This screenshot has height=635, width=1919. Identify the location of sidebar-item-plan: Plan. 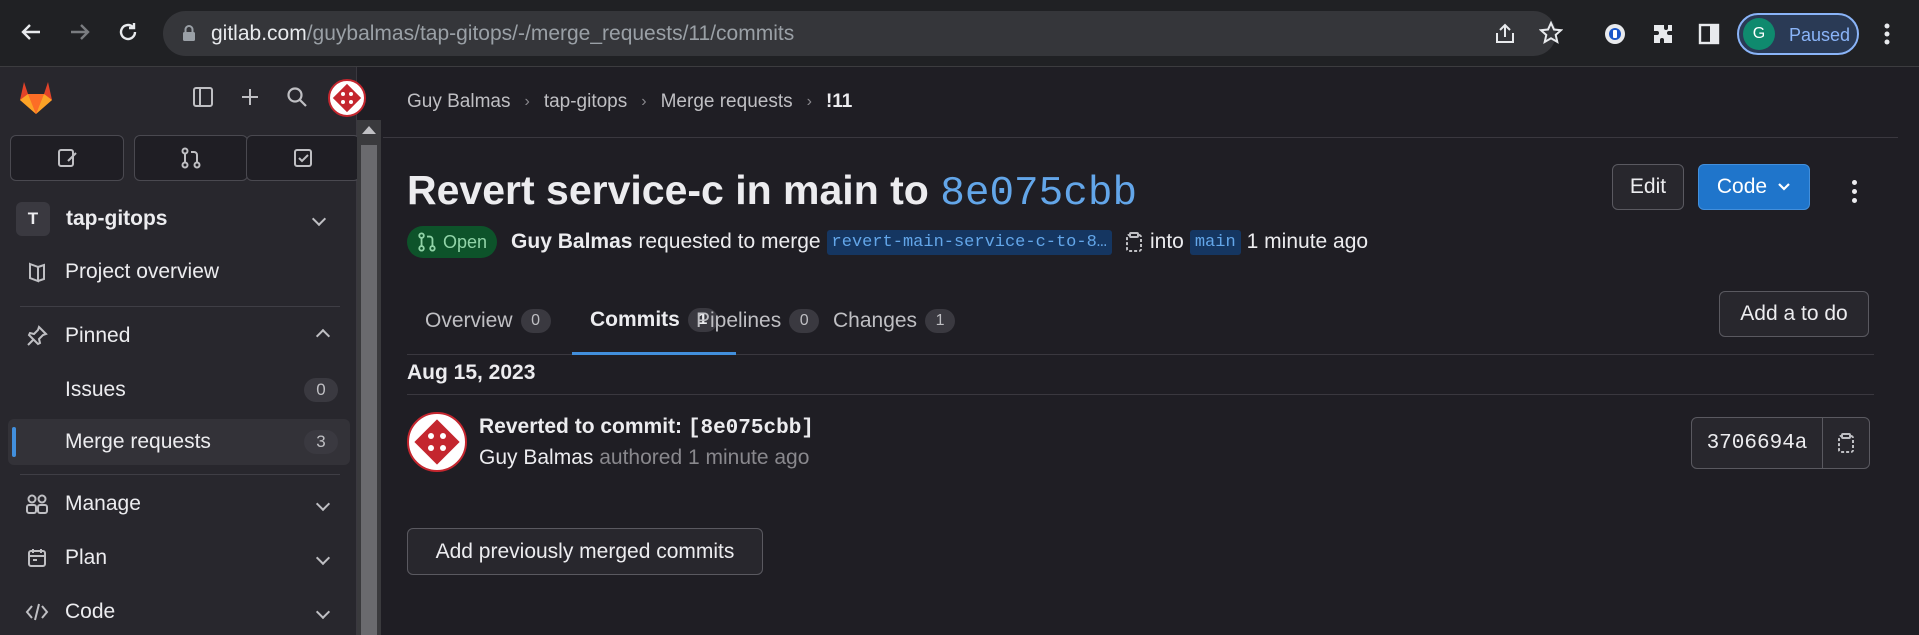
(179, 558).